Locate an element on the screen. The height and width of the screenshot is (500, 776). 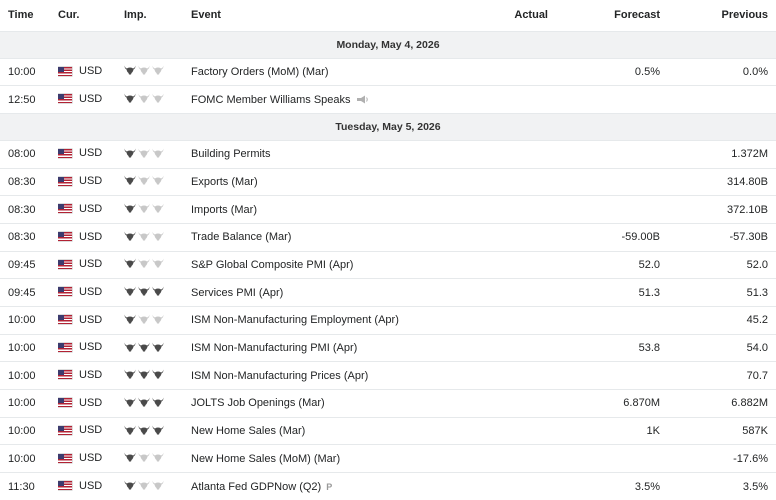
forecast-value: 6.870M is located at coordinates (604, 403).